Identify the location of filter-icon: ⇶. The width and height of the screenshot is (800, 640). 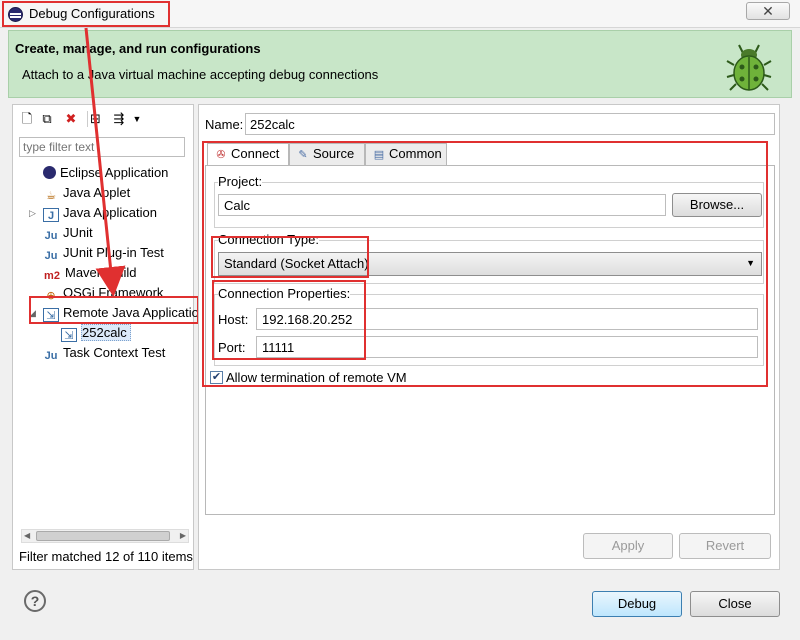
(119, 119).